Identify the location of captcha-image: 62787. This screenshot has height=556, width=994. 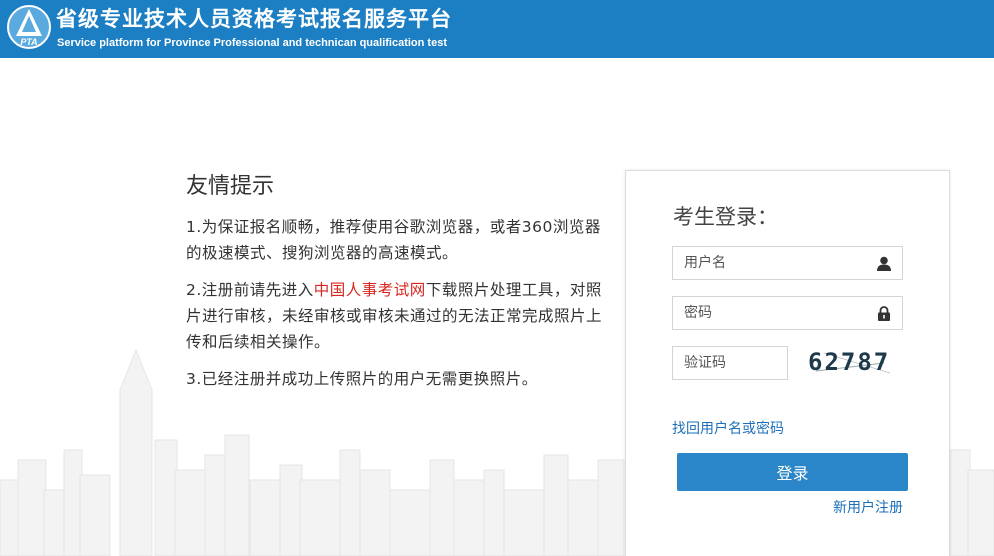
(851, 362).